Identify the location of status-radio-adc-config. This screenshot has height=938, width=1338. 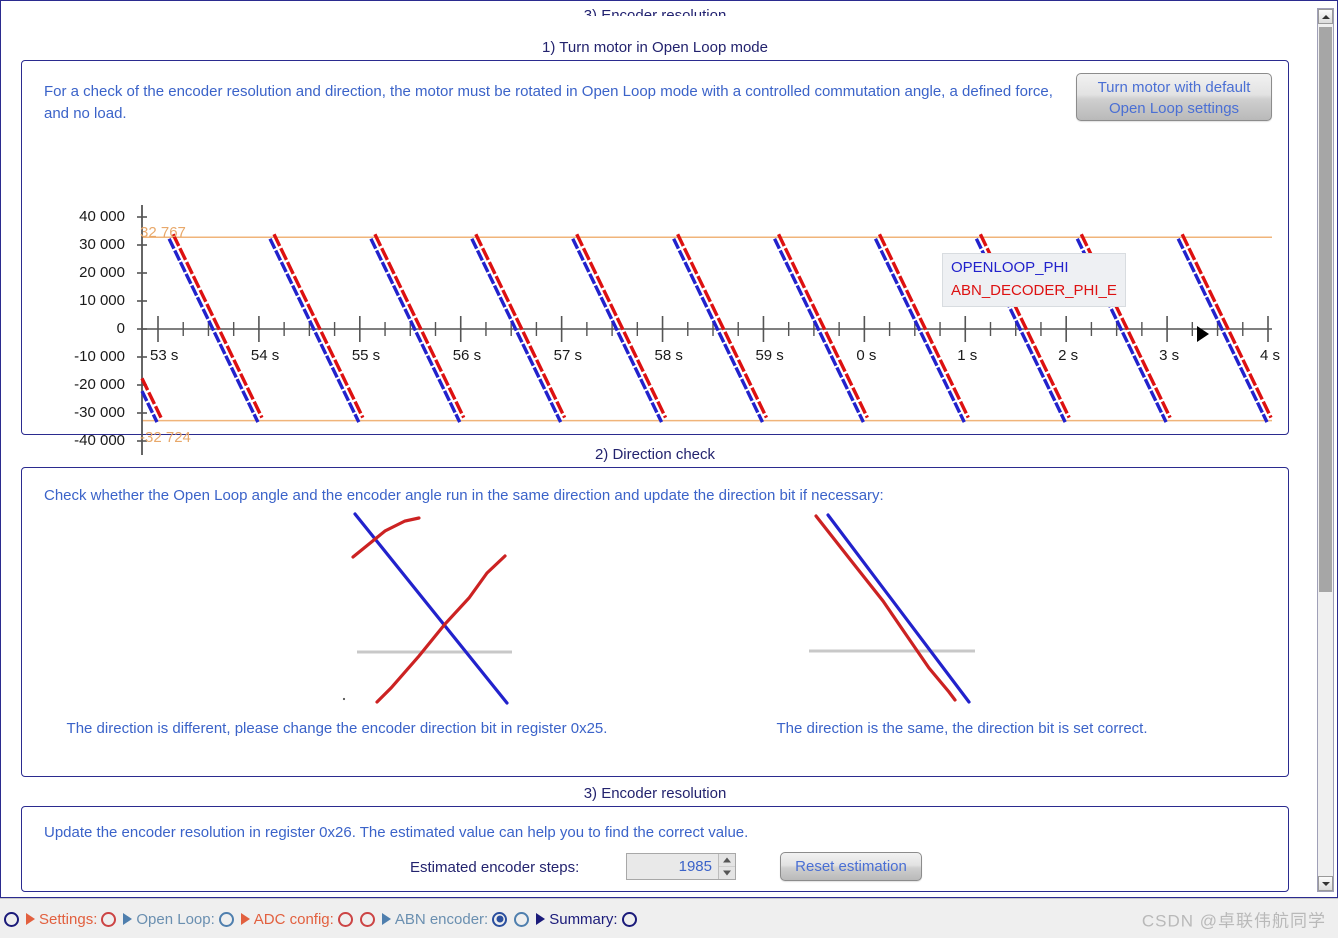
(345, 919).